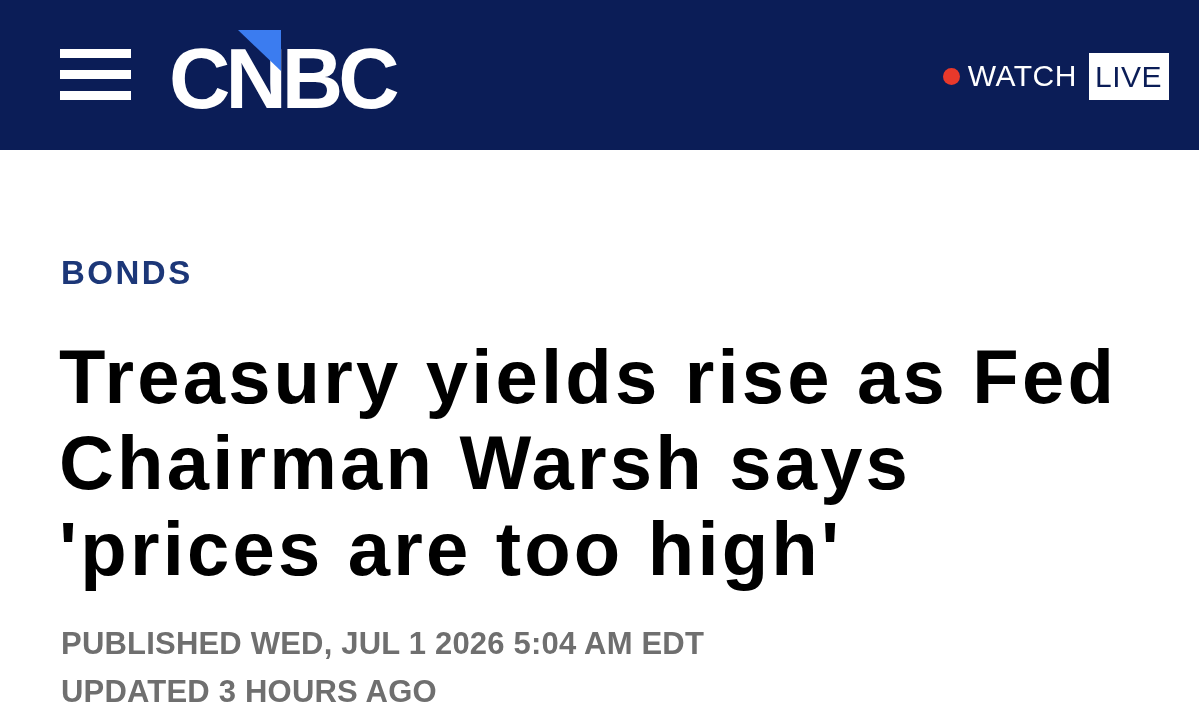  Describe the element at coordinates (127, 273) in the screenshot. I see `section-link: BONDS` at that location.